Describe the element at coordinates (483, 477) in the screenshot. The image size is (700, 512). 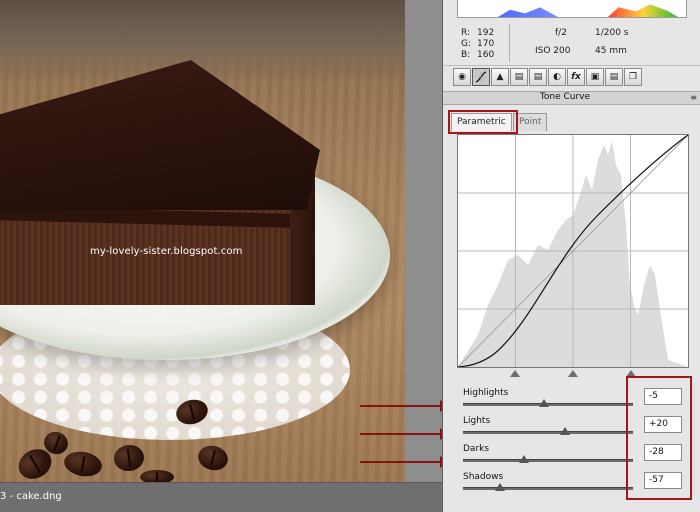
I see `slider-label: Shadows` at that location.